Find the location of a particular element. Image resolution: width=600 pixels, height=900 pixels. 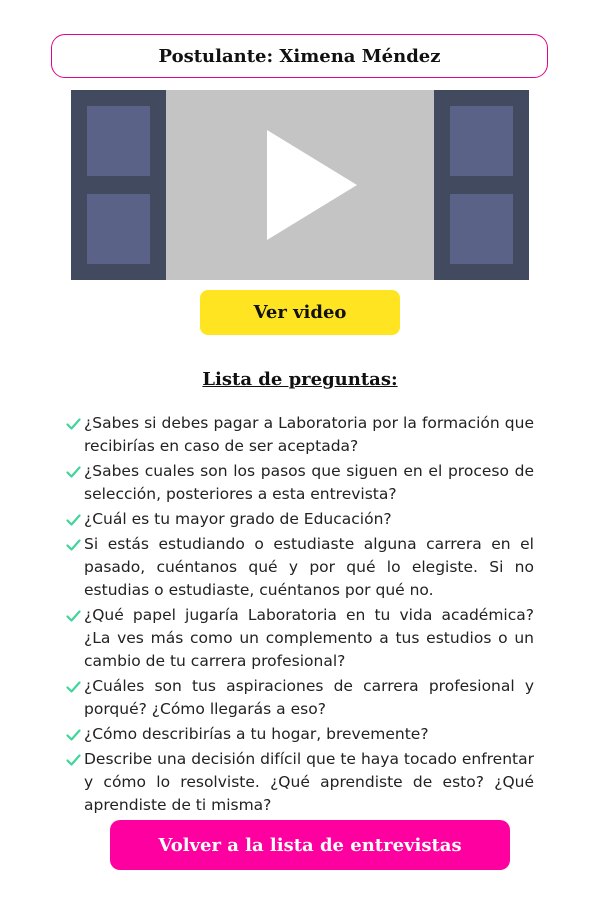

play-icon is located at coordinates (312, 185).